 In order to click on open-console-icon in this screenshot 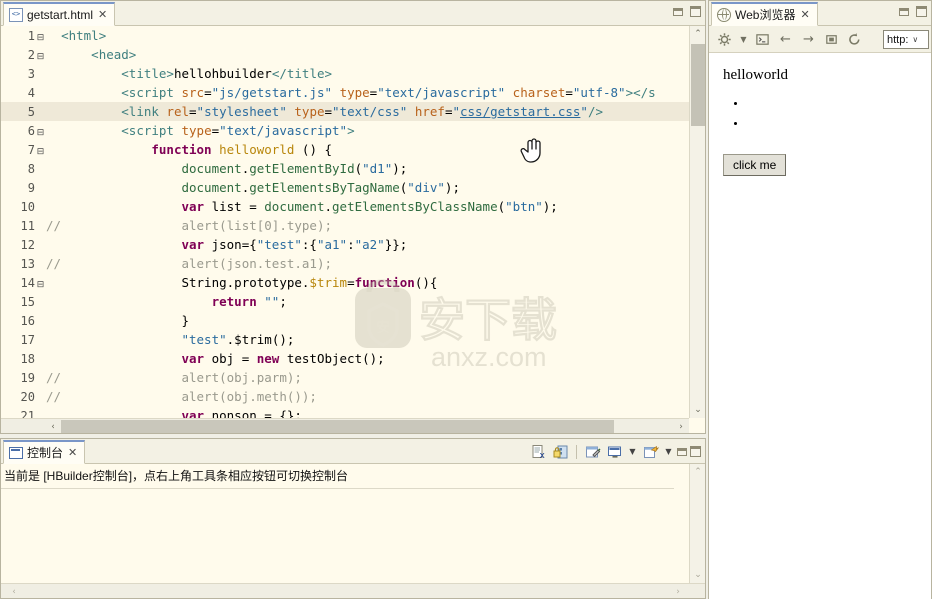, I will do `click(650, 451)`.